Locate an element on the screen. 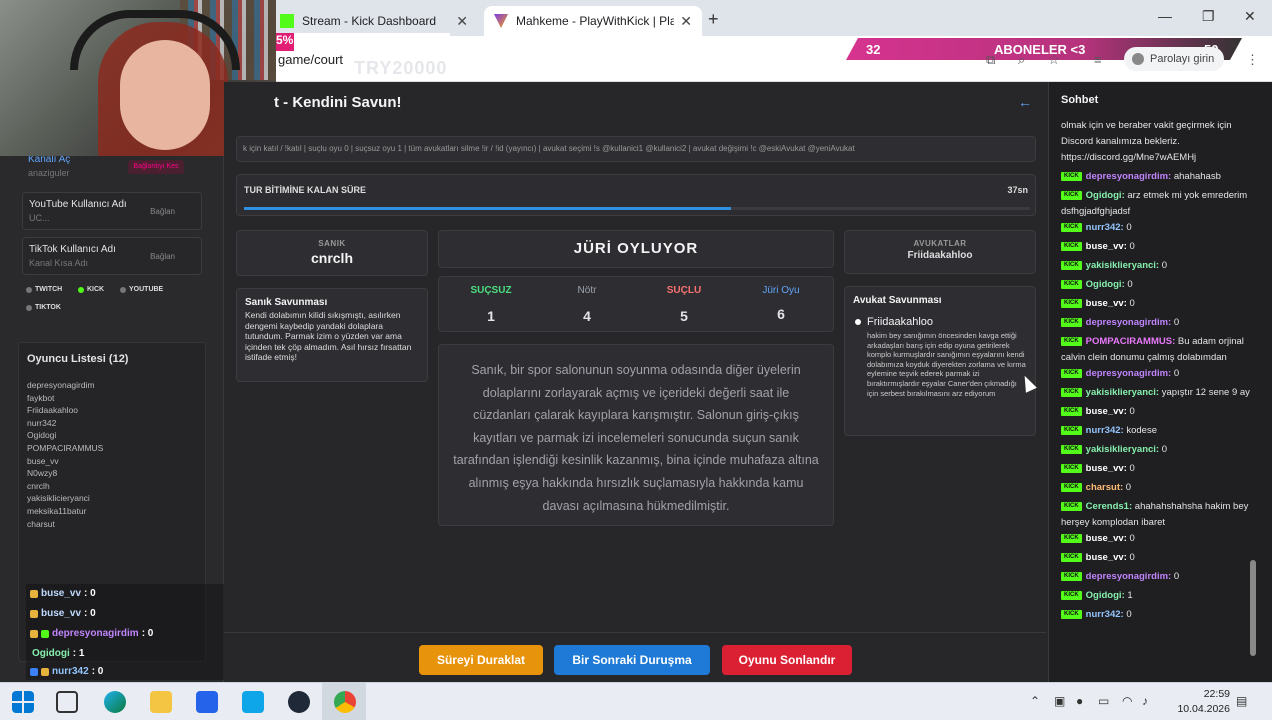 This screenshot has width=1272, height=720. restore-icon: ❐ is located at coordinates (1208, 16).